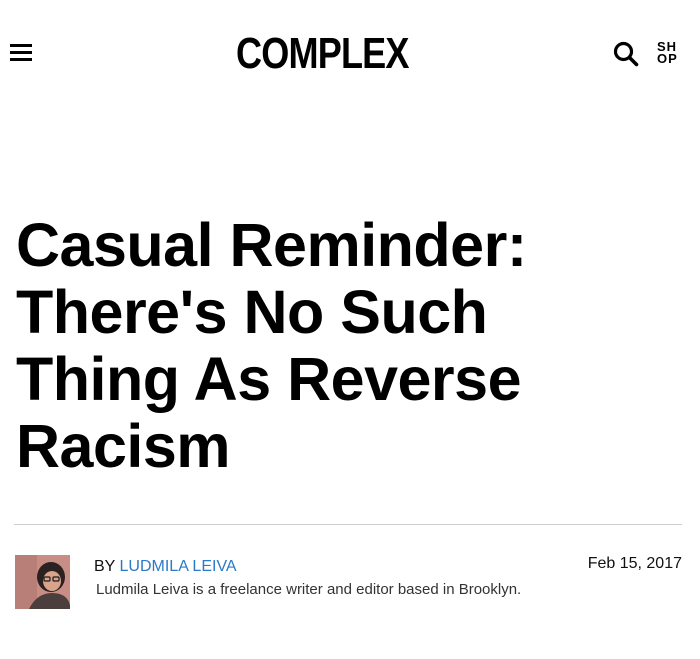 Image resolution: width=700 pixels, height=659 pixels. I want to click on shop-link: SH OP, so click(674, 53).